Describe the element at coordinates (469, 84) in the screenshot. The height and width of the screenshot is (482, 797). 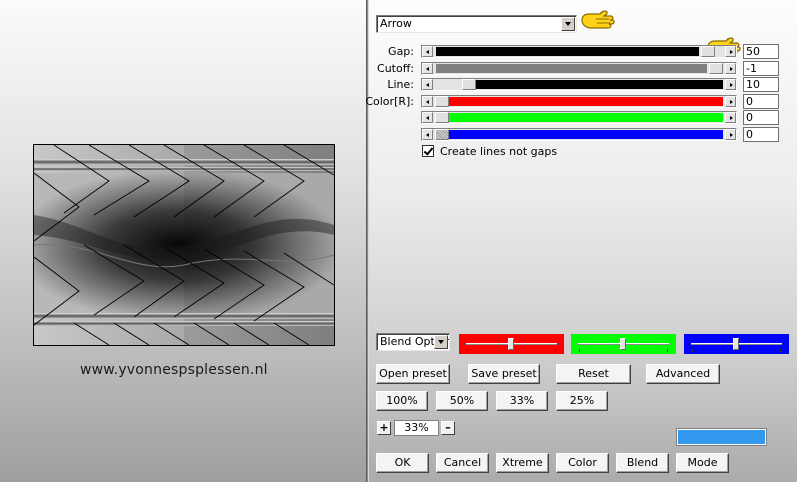
I see `line-slider-thumb` at that location.